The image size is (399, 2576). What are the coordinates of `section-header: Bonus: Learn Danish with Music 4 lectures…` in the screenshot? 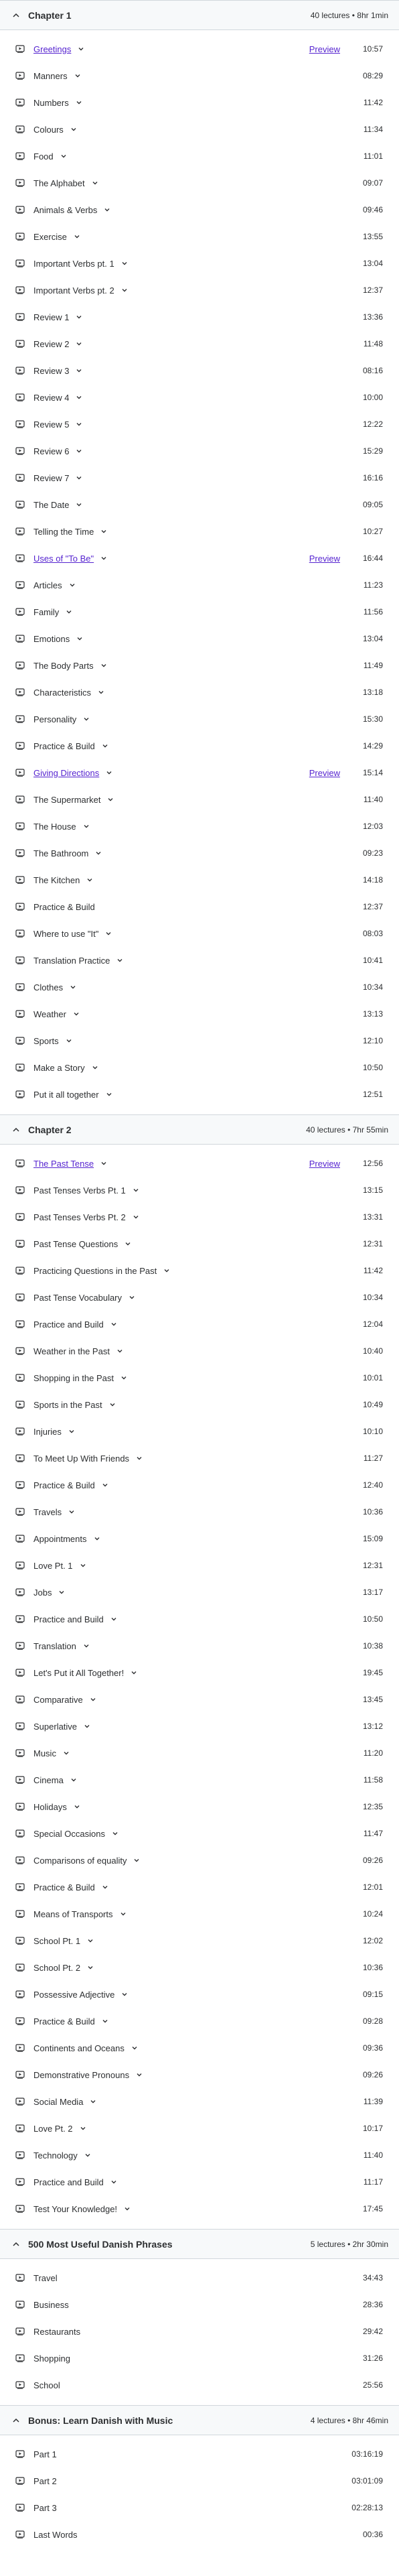 It's located at (199, 2420).